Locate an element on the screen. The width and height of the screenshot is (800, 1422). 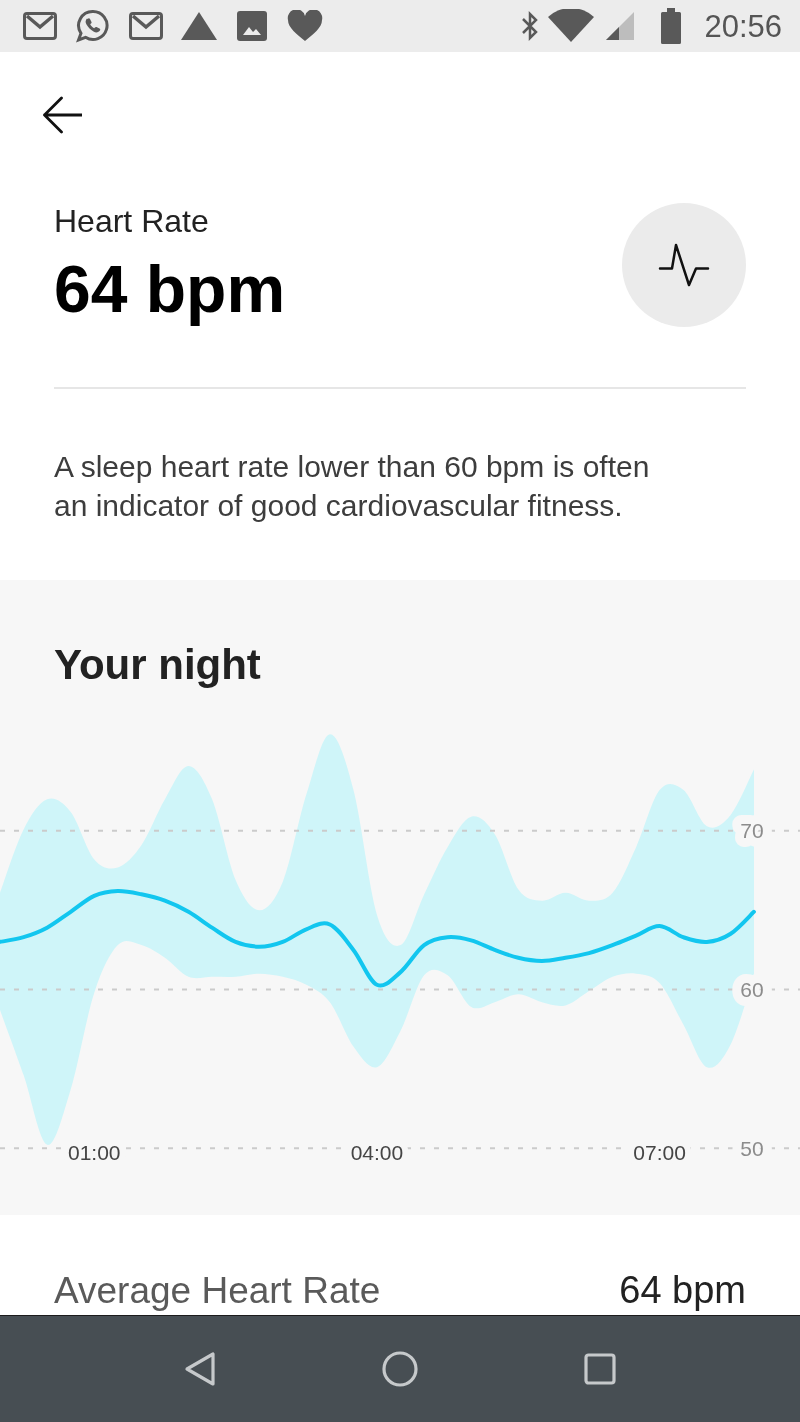
circle-icon is located at coordinates (400, 1369).